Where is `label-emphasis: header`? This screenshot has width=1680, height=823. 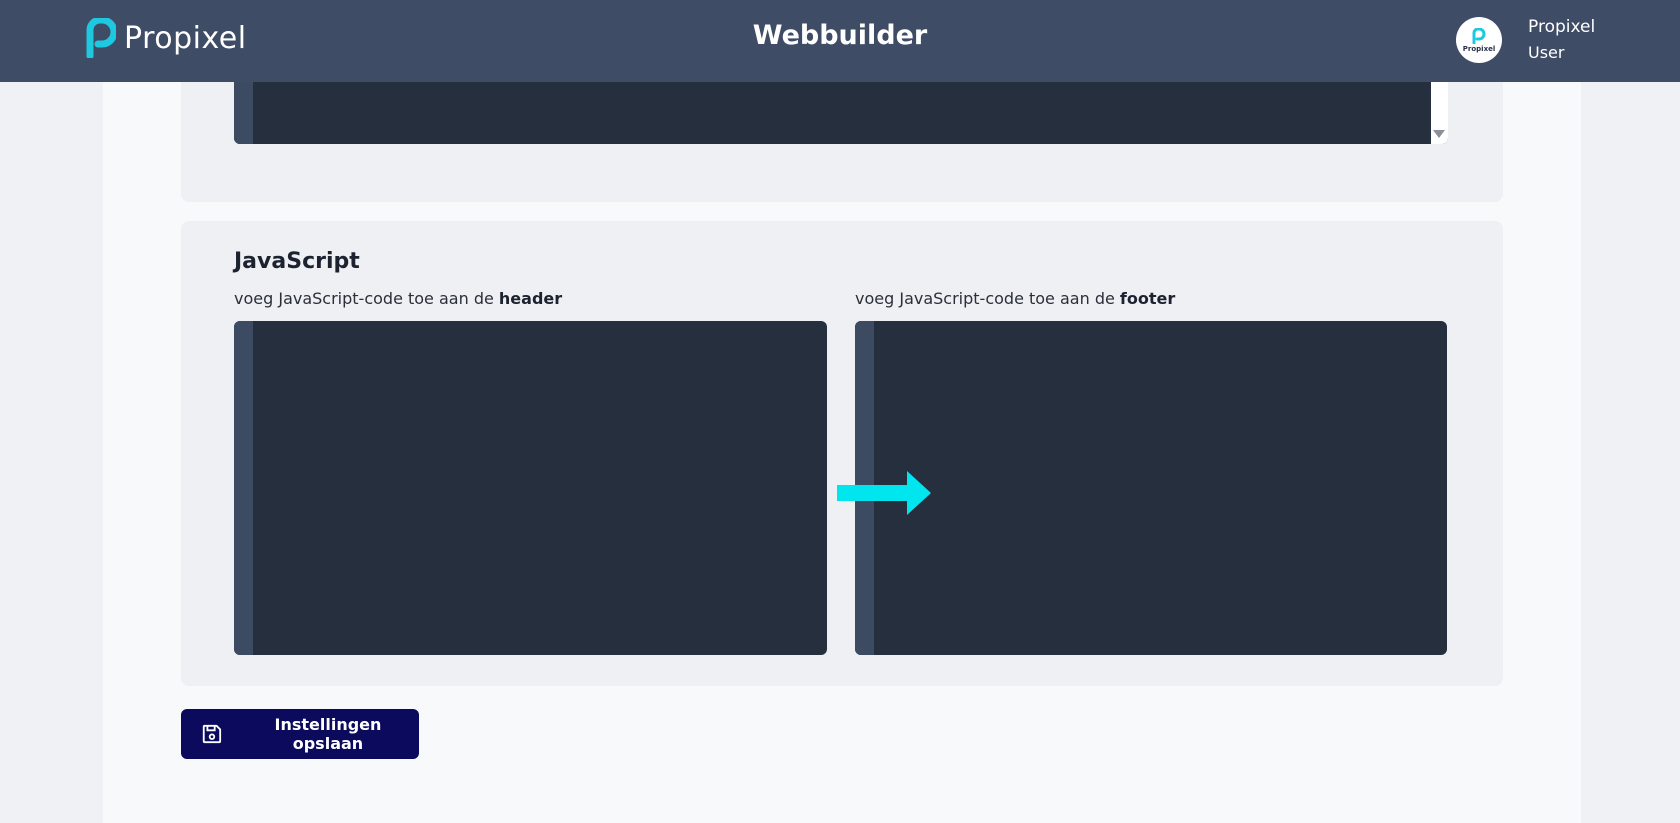
label-emphasis: header is located at coordinates (530, 298).